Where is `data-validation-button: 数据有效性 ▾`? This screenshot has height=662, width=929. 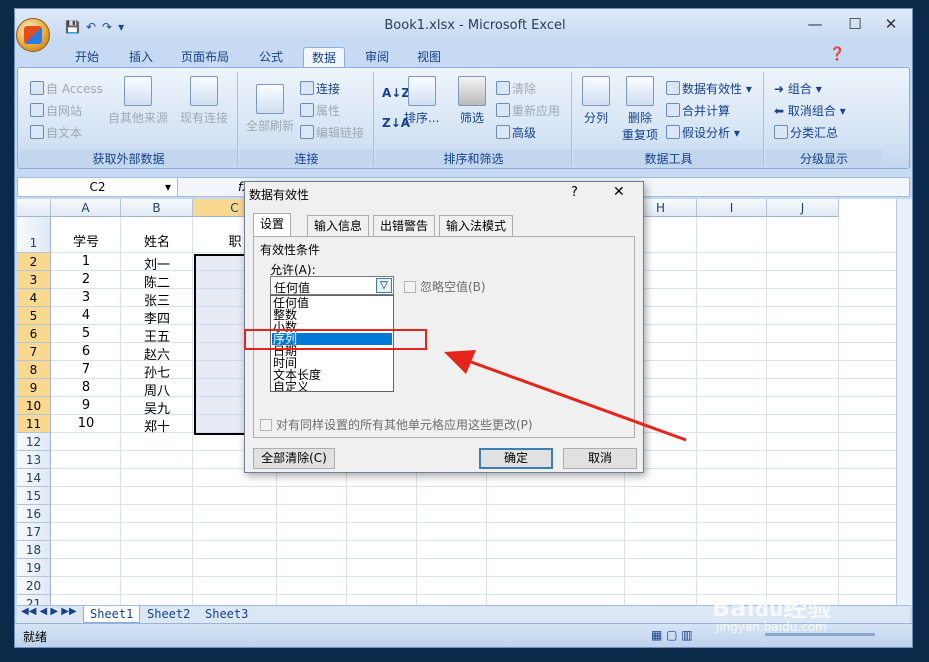
data-validation-button: 数据有效性 ▾ is located at coordinates (709, 88).